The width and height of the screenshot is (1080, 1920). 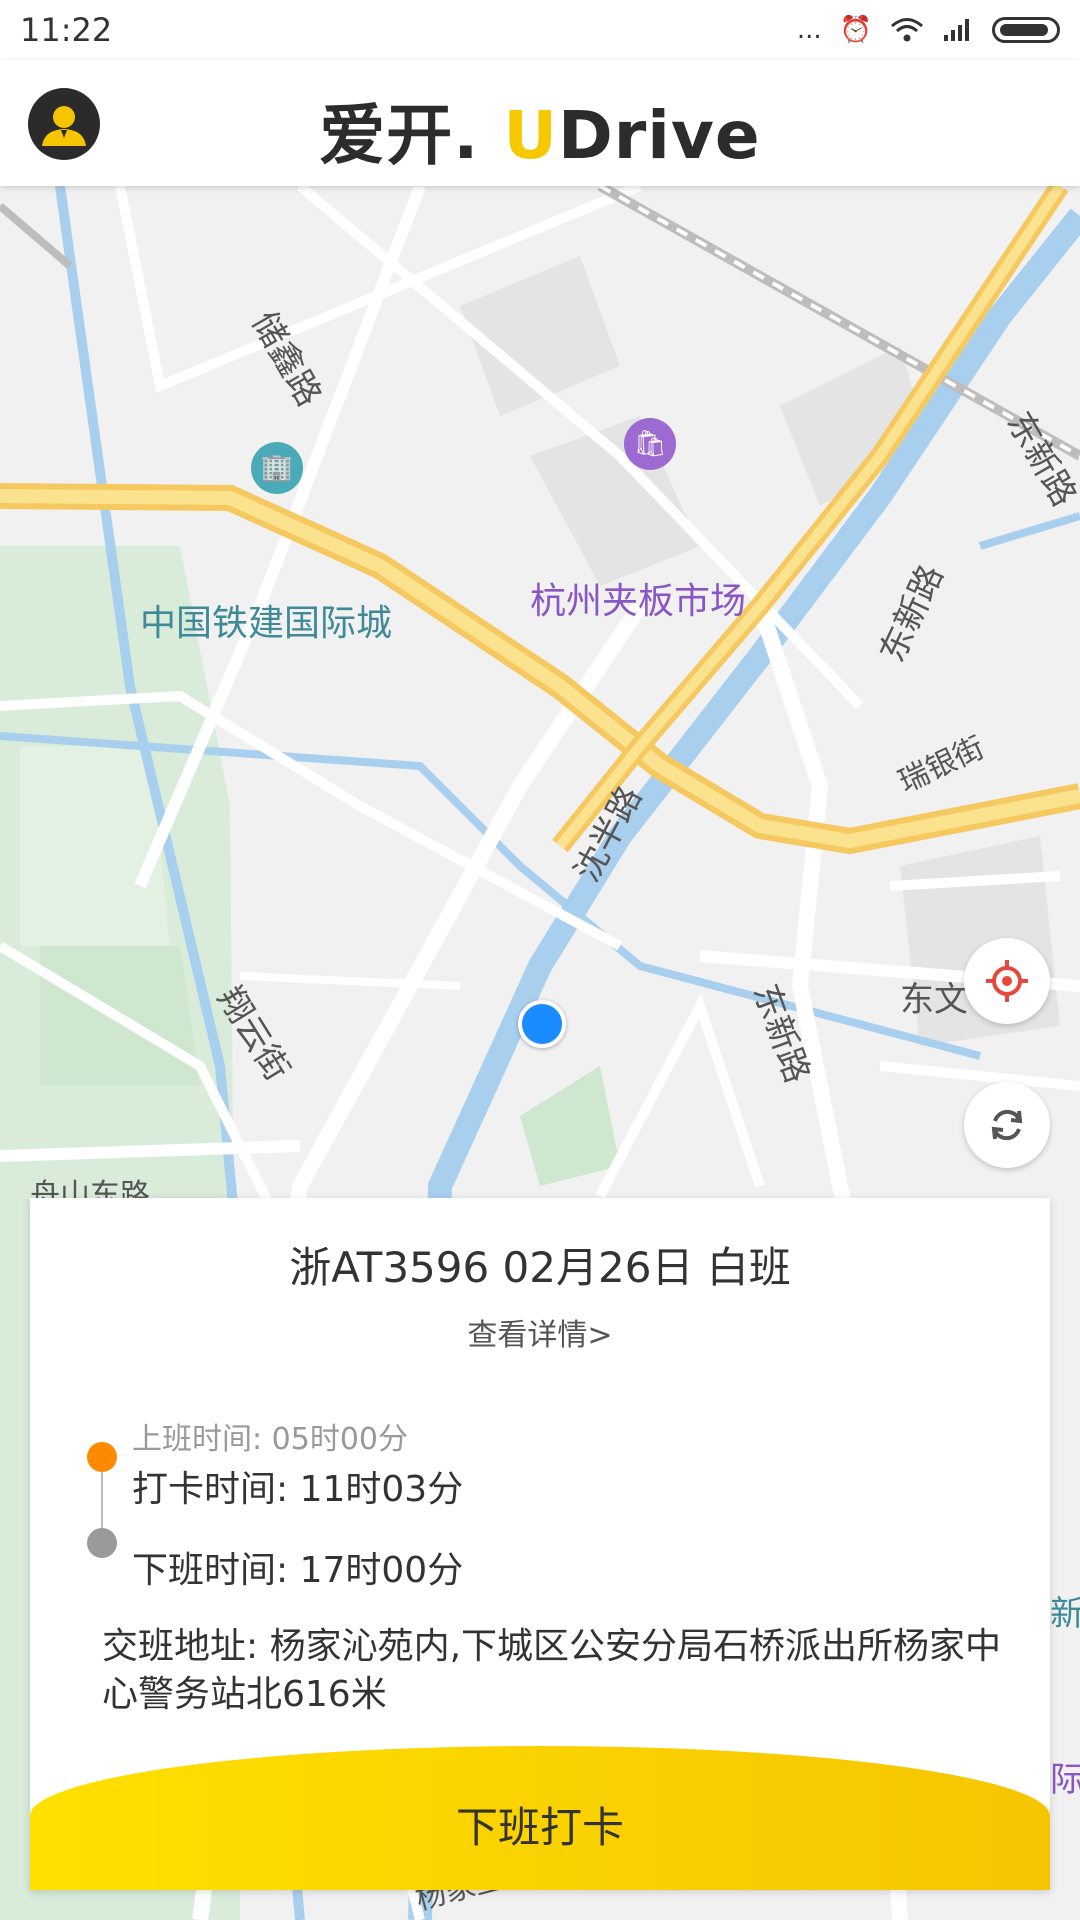 What do you see at coordinates (1065, 1614) in the screenshot?
I see `map-label-xin-edge: 新` at bounding box center [1065, 1614].